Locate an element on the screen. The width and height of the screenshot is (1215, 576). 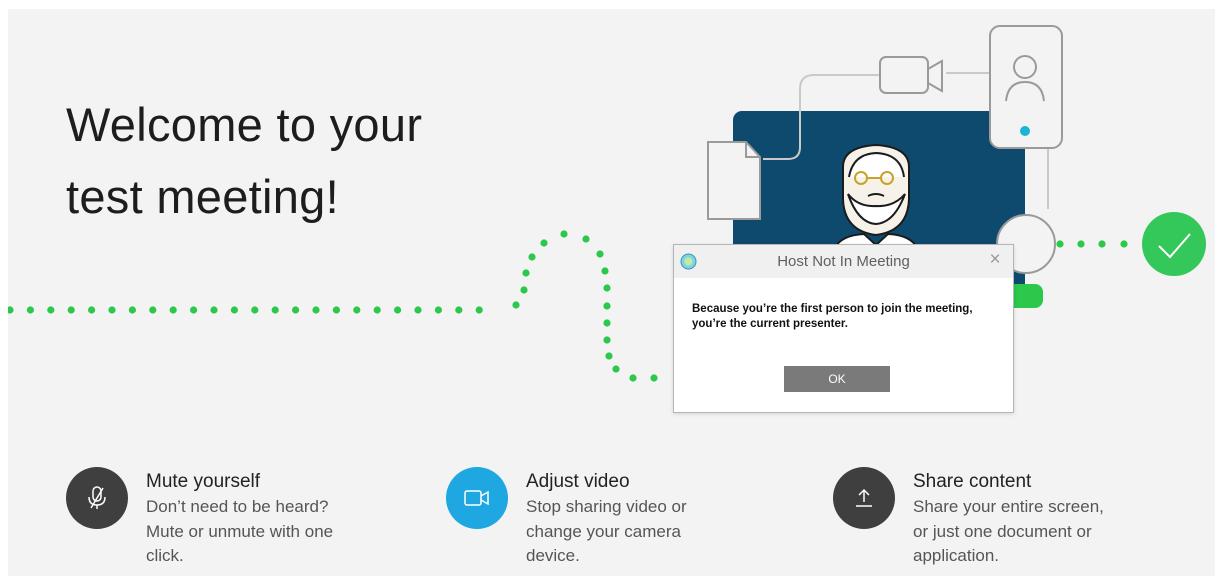
share-button is located at coordinates (864, 498).